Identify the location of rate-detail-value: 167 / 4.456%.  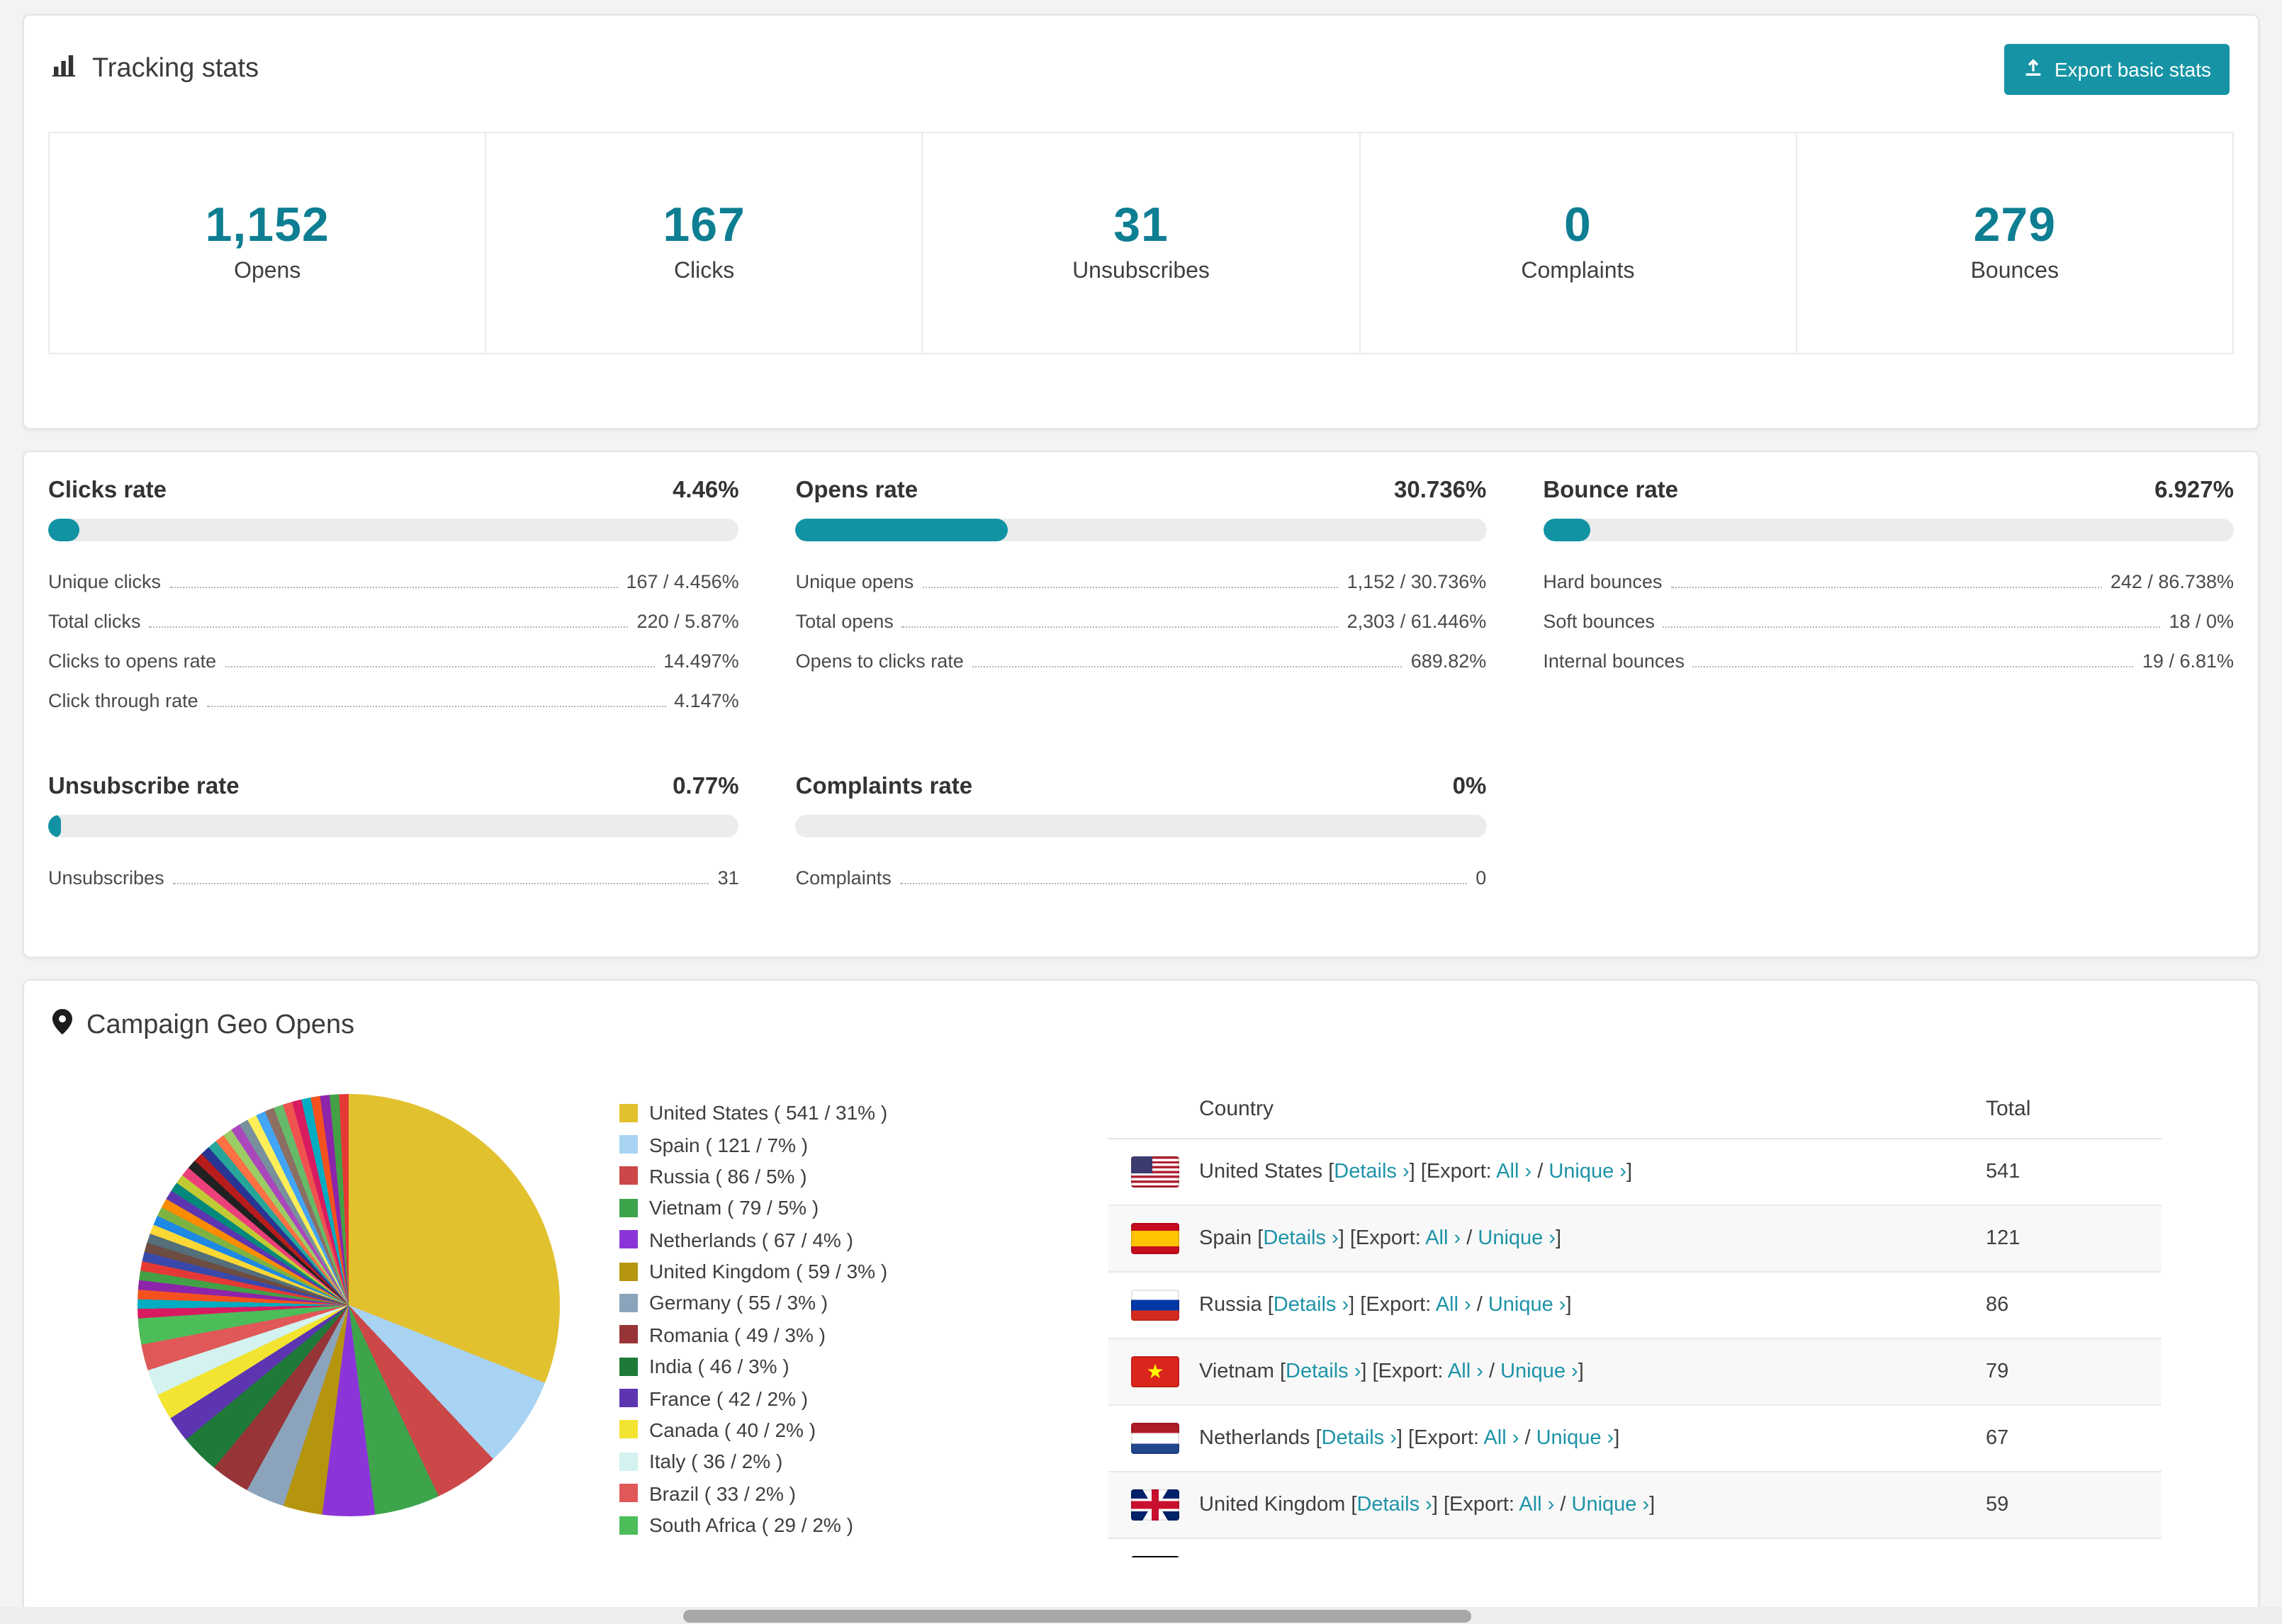
(682, 581).